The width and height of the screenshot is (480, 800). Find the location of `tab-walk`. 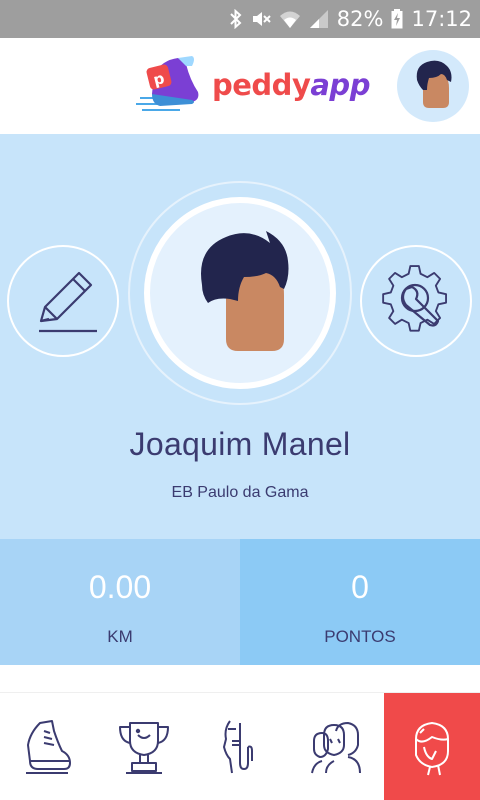

tab-walk is located at coordinates (48, 746).